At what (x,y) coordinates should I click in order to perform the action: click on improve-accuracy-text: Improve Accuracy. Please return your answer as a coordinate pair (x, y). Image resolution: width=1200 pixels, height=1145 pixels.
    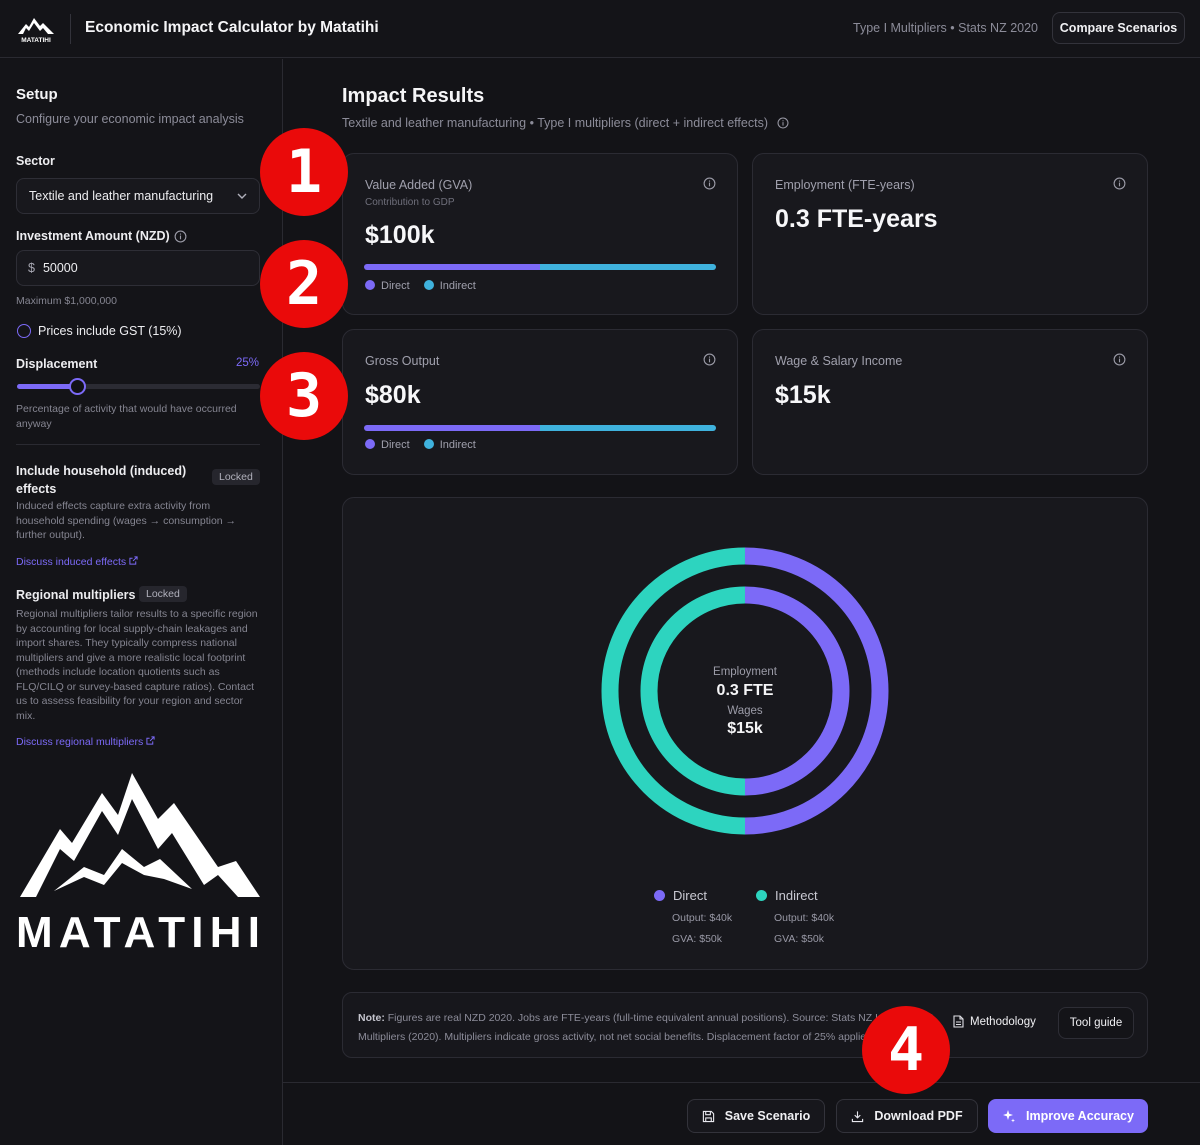
    Looking at the image, I should click on (1080, 1116).